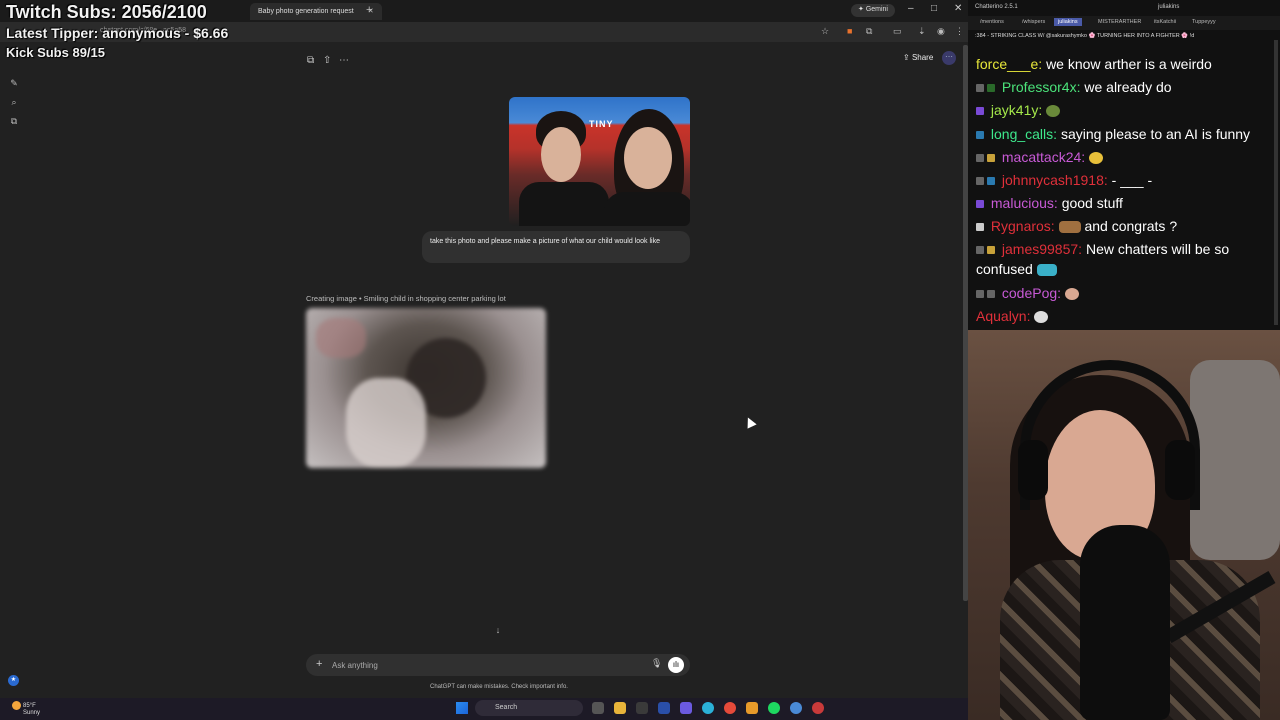 This screenshot has height=720, width=1280. What do you see at coordinates (1165, 22) in the screenshot?
I see `tab-itskatchii: itsKatchii` at bounding box center [1165, 22].